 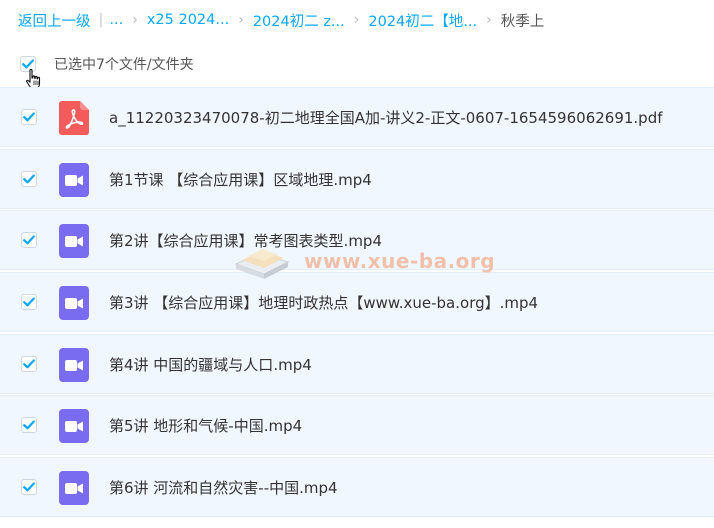 I want to click on file-name: 第4讲 中国的疆域与人口.mp4, so click(x=210, y=364).